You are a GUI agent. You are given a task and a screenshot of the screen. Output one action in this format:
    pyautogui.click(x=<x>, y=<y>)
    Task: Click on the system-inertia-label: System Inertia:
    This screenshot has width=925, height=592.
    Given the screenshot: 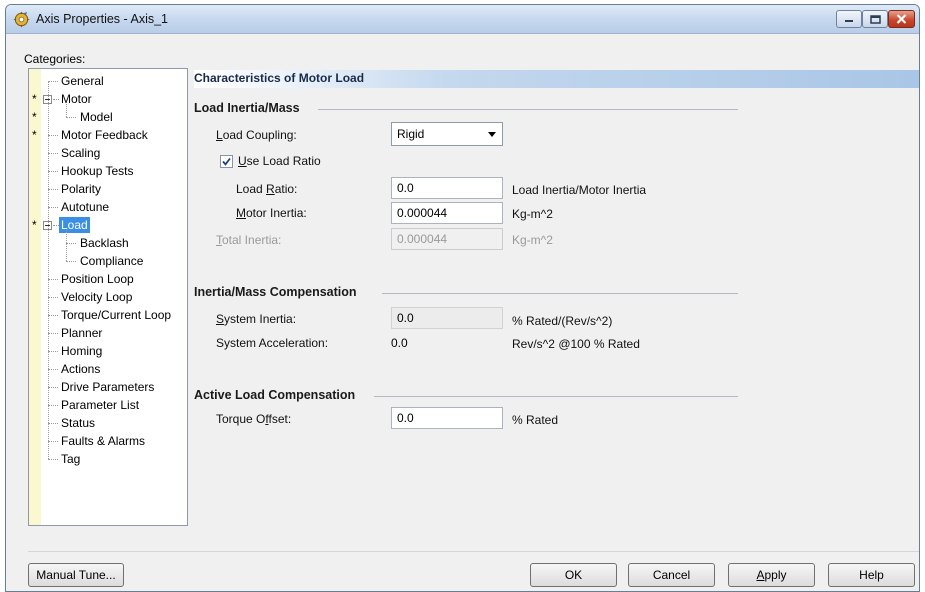 What is the action you would take?
    pyautogui.click(x=256, y=319)
    